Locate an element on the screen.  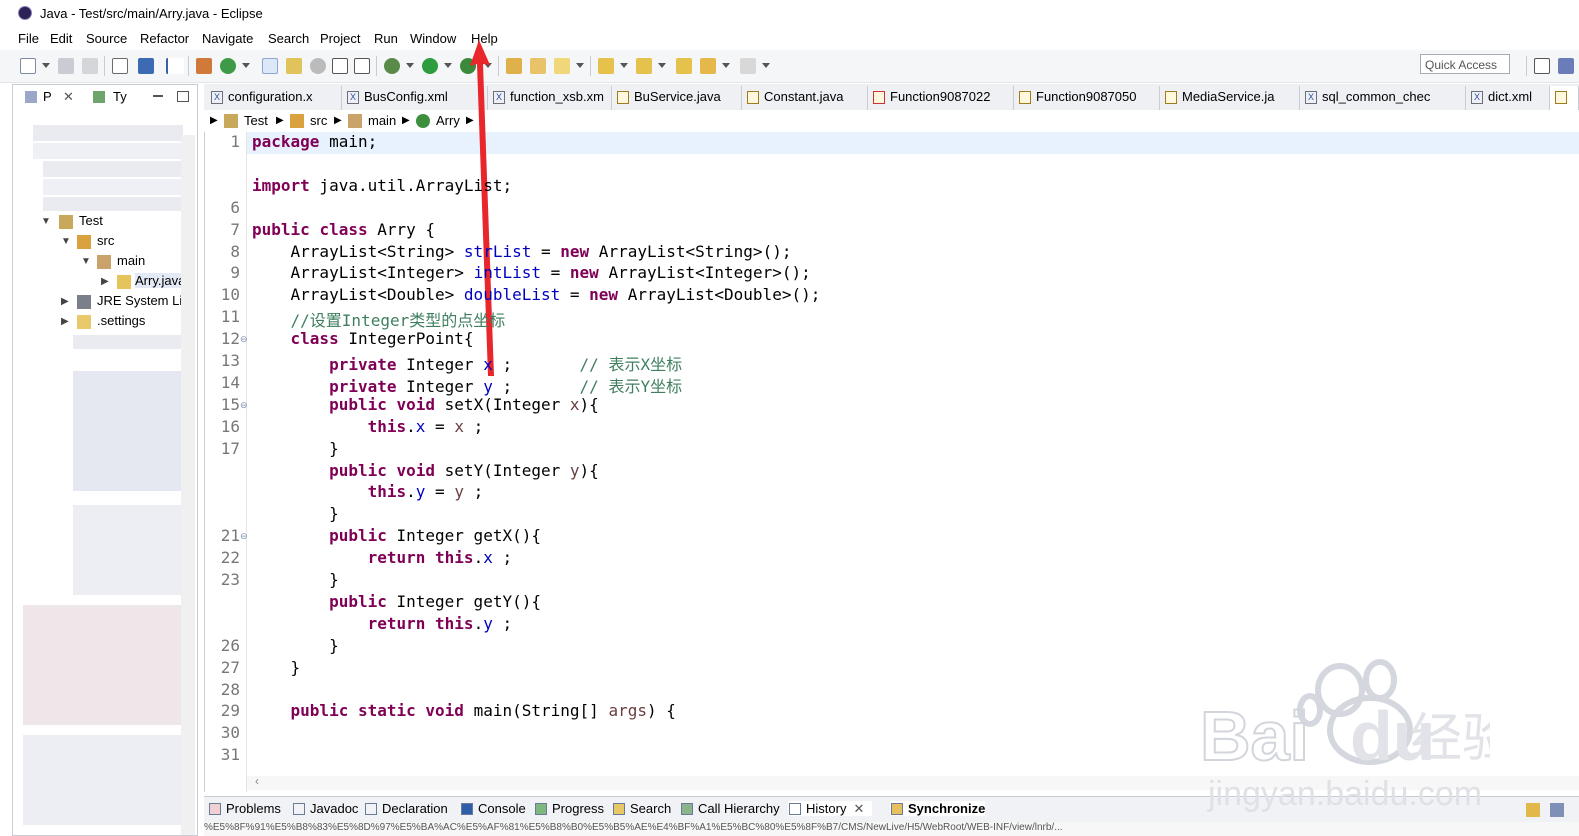
prev-annotation-icon is located at coordinates (644, 66).